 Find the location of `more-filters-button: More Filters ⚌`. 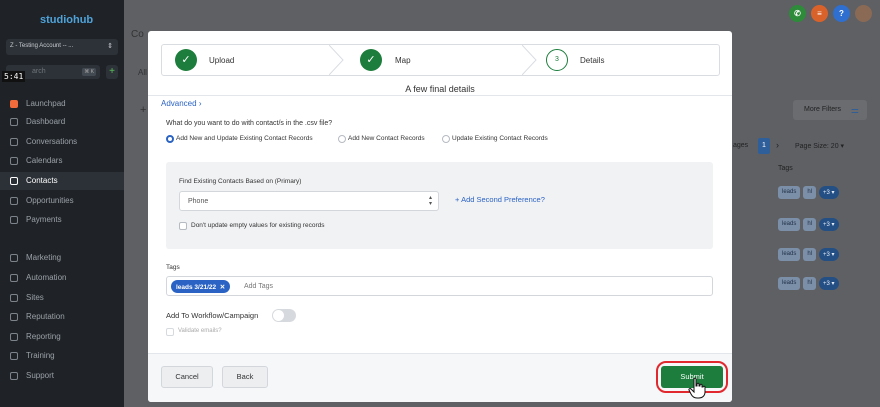

more-filters-button: More Filters ⚌ is located at coordinates (830, 110).